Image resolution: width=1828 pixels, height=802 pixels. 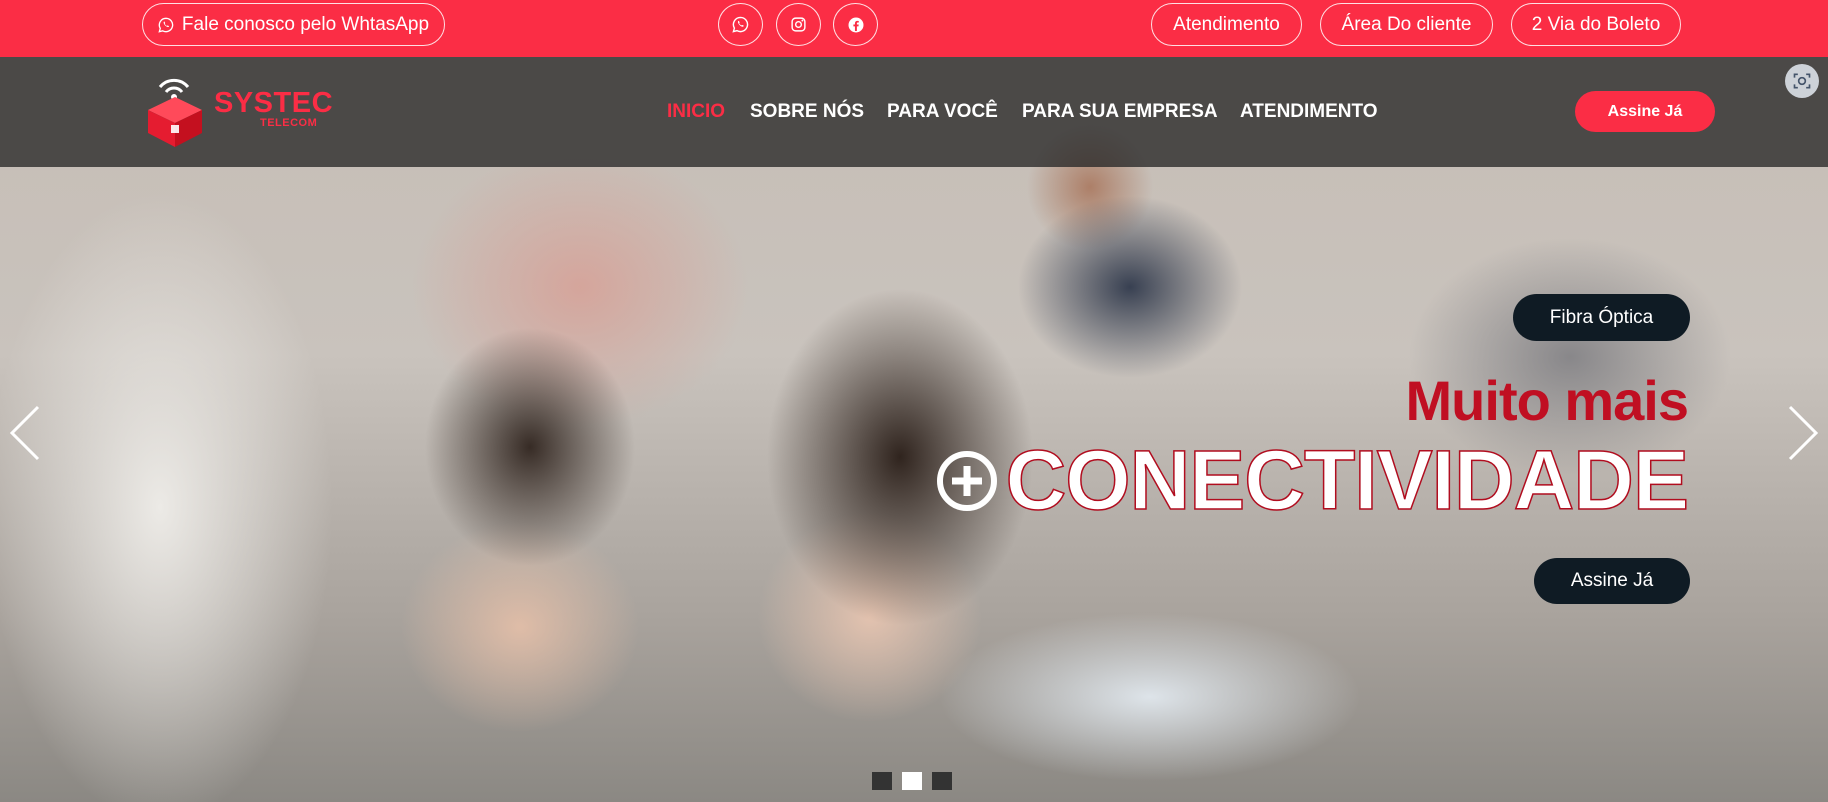 I want to click on brand-tagline: TELECOM, so click(x=289, y=123).